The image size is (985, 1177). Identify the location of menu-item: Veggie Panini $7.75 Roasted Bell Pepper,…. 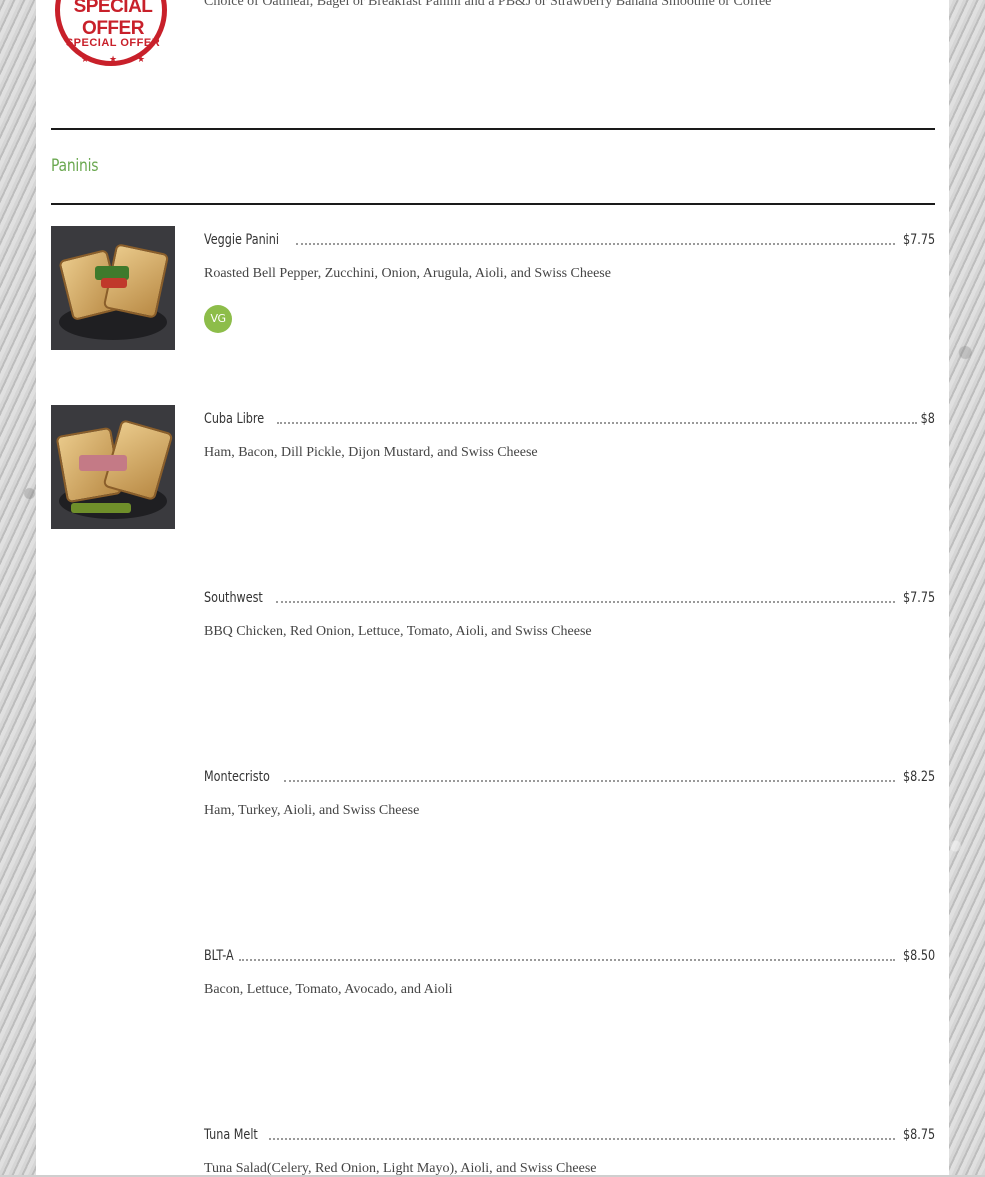
(492, 311).